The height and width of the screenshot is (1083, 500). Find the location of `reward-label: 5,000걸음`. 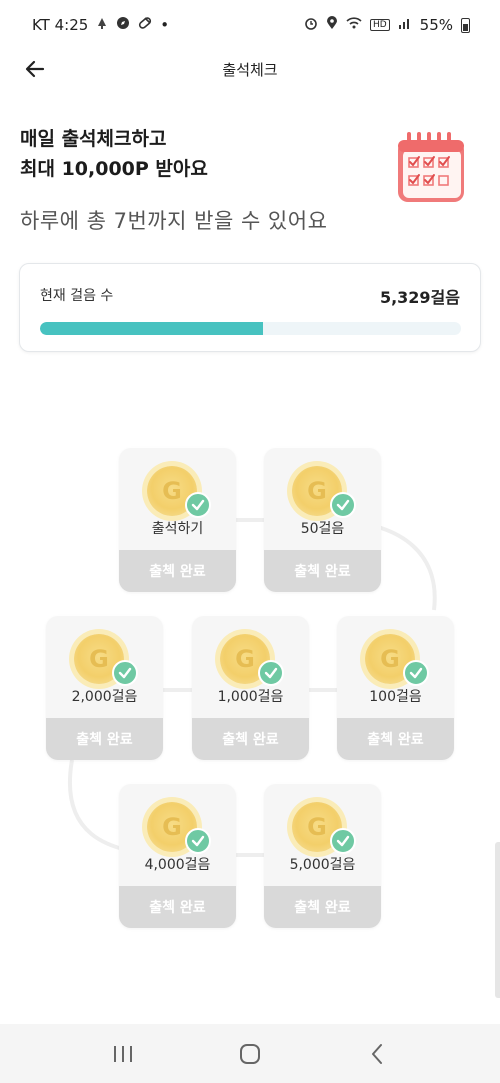

reward-label: 5,000걸음 is located at coordinates (322, 865).